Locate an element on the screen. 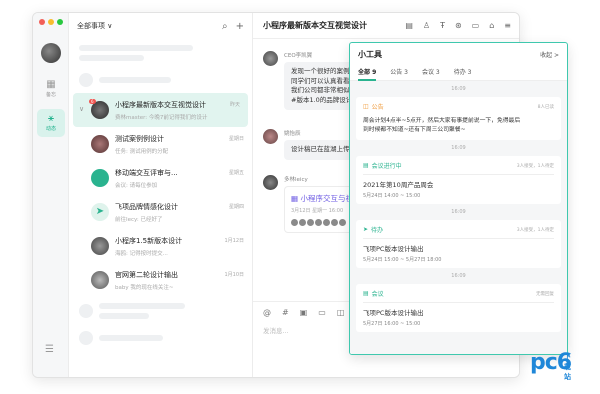  minimize-dot is located at coordinates (51, 22).